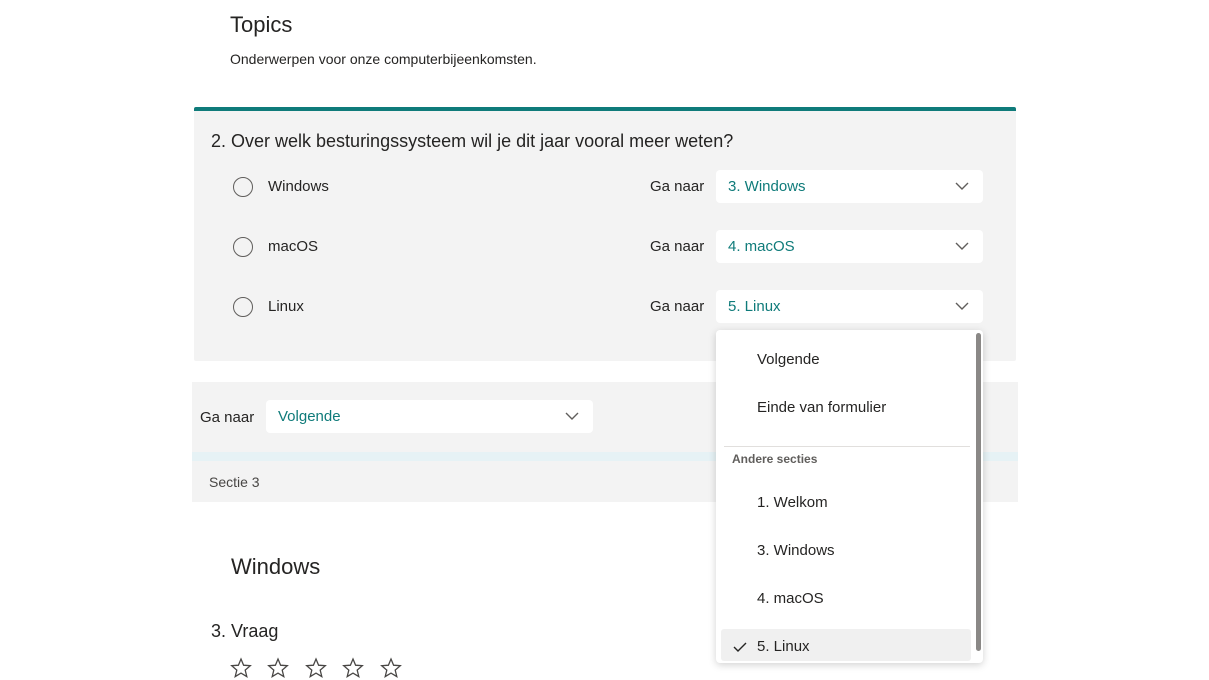 This screenshot has width=1209, height=680. What do you see at coordinates (796, 550) in the screenshot?
I see `dropdown-item-section: 3. Windows` at bounding box center [796, 550].